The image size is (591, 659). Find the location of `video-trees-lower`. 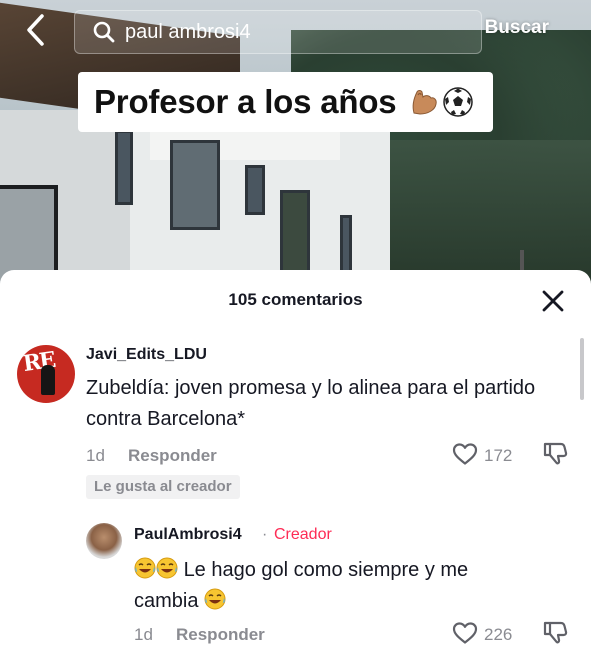

video-trees-lower is located at coordinates (475, 215).